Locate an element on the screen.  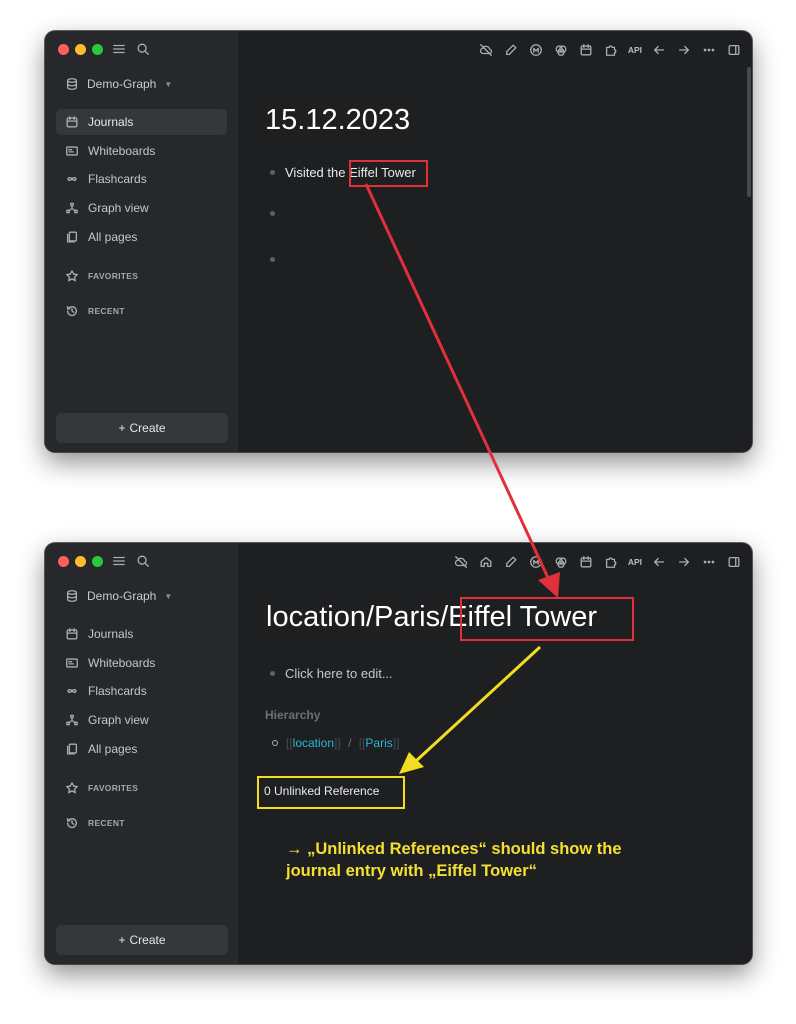
chevron-down-icon: ▼ is located at coordinates (168, 84).